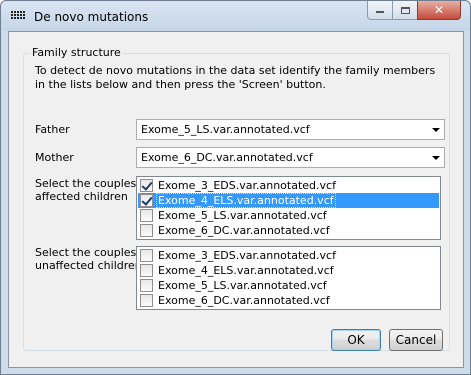  I want to click on maximize-button, so click(405, 10).